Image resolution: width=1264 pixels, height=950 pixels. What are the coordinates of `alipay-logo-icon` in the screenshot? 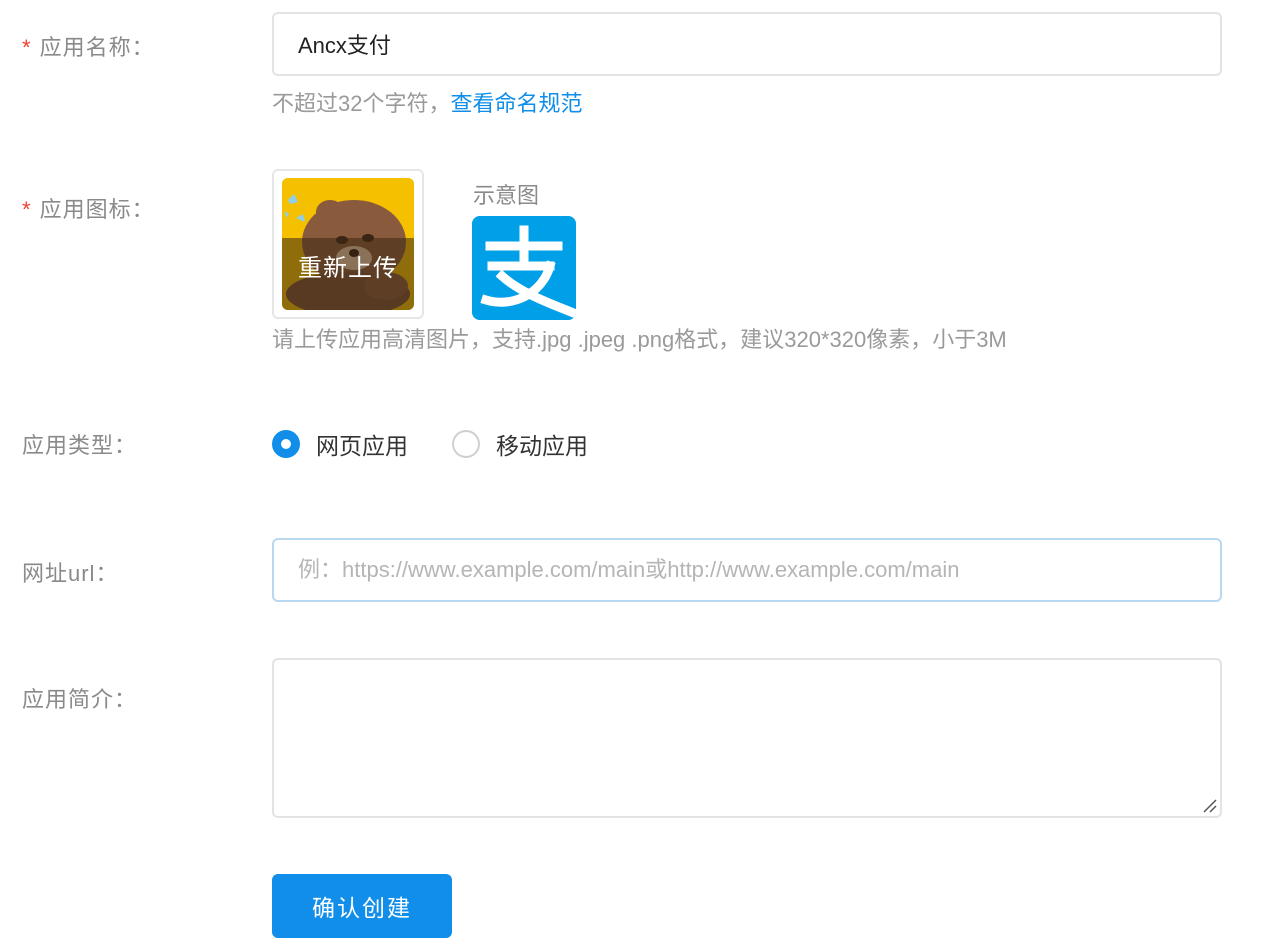 It's located at (524, 268).